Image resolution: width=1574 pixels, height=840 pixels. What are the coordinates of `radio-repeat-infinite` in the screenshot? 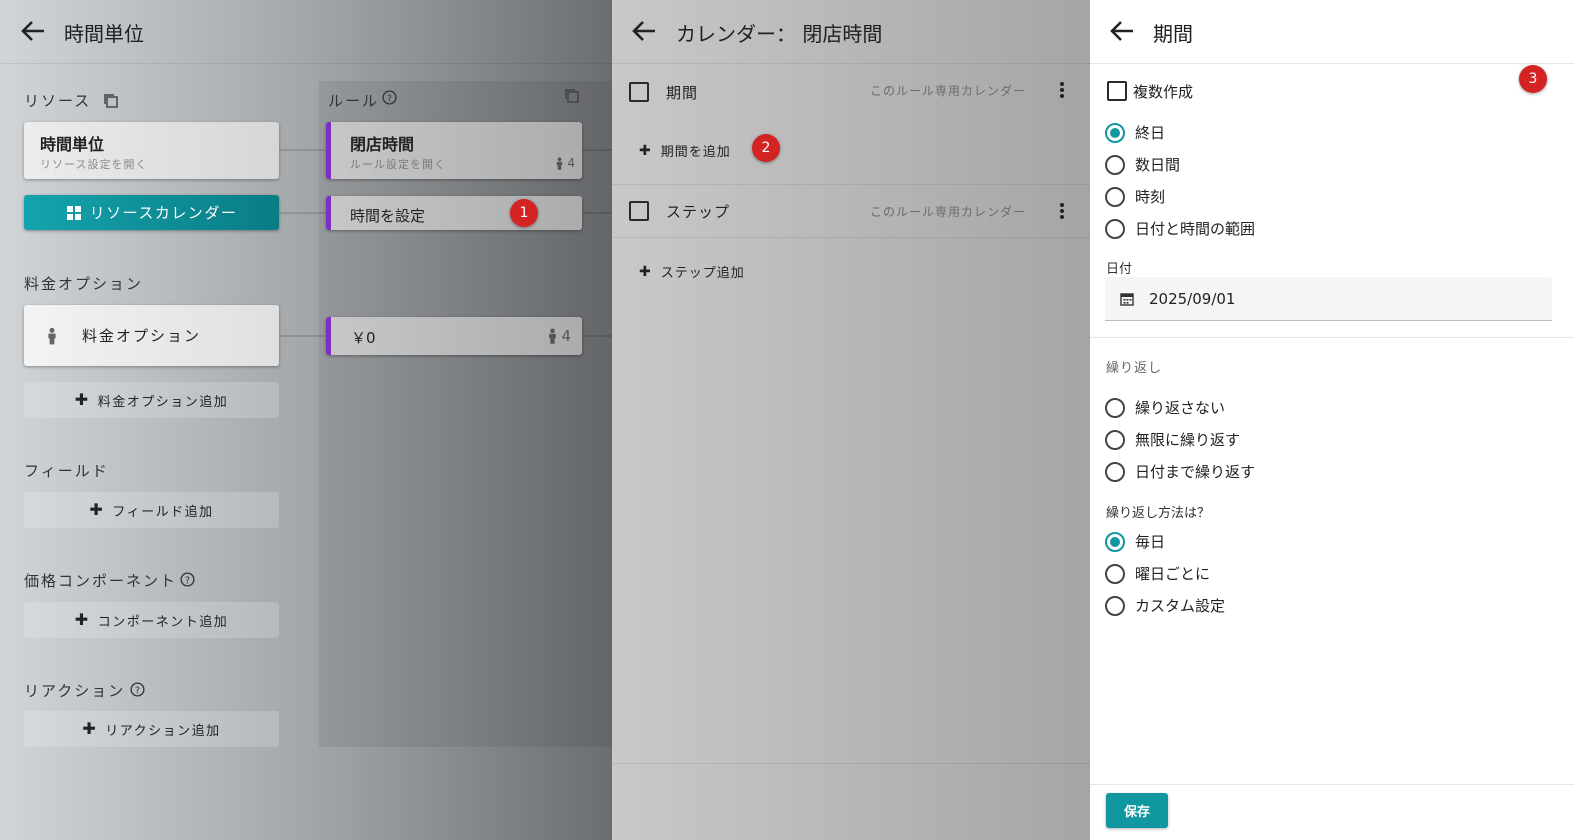 It's located at (1115, 439).